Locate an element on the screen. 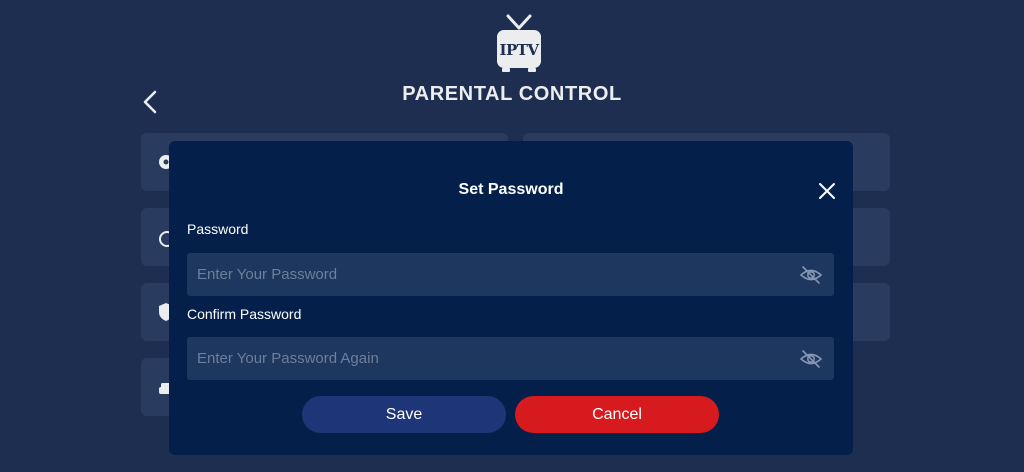 The image size is (1024, 472). confirm-password-field-container is located at coordinates (510, 358).